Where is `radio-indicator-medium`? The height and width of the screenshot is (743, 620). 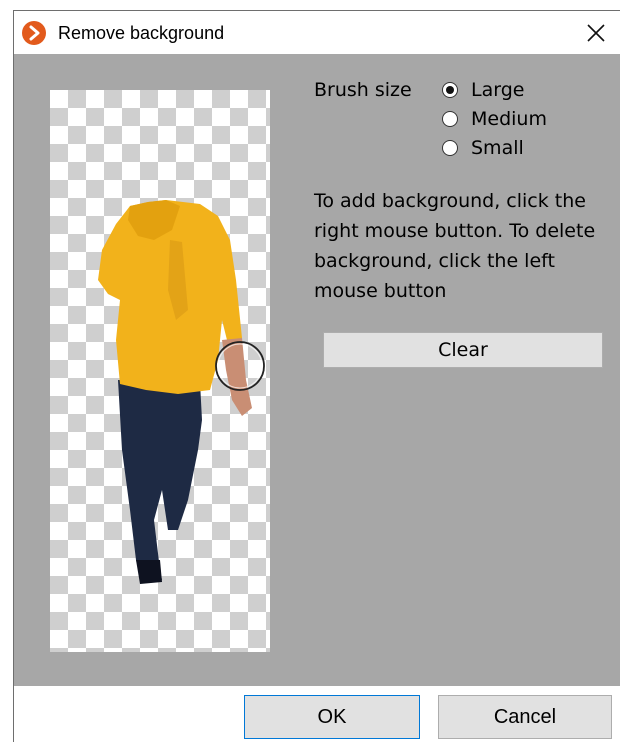
radio-indicator-medium is located at coordinates (450, 119).